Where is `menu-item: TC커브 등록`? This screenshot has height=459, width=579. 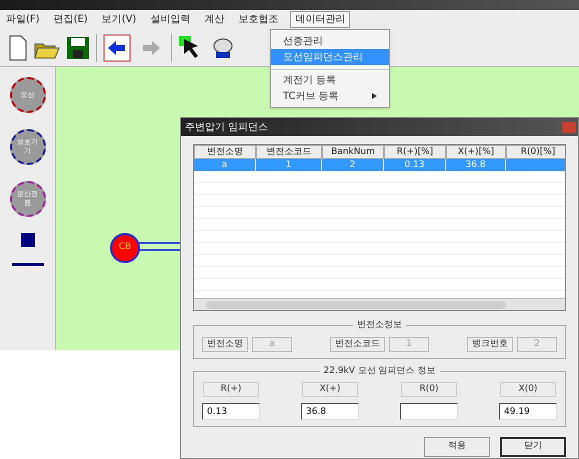
menu-item: TC커브 등록 is located at coordinates (330, 96).